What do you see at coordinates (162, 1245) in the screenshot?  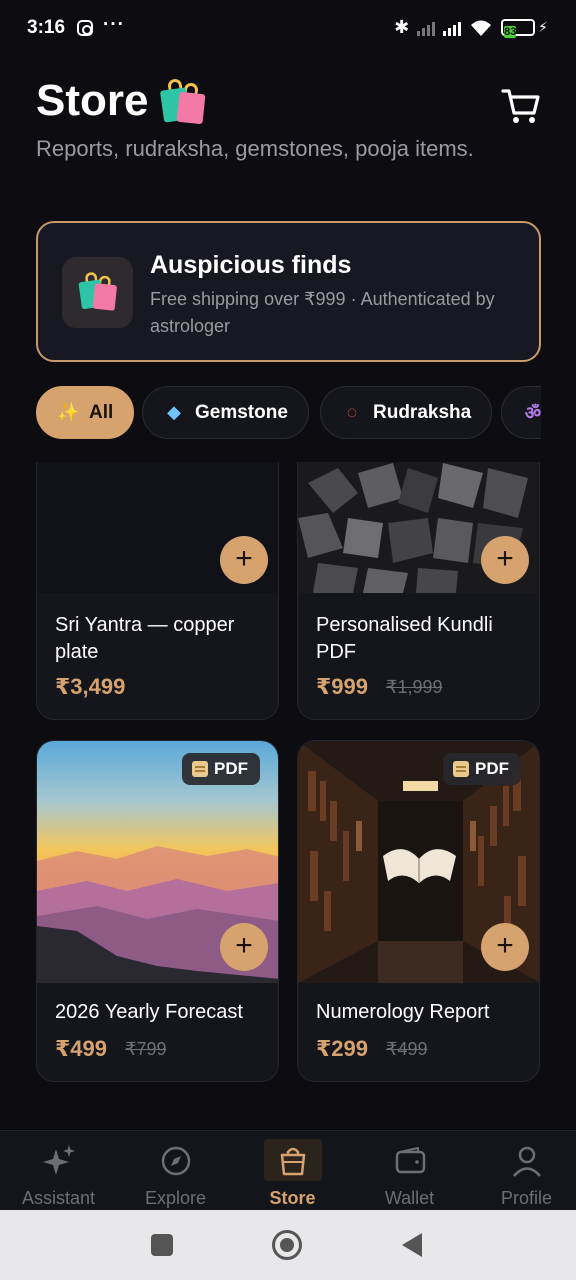 I see `recents-button` at bounding box center [162, 1245].